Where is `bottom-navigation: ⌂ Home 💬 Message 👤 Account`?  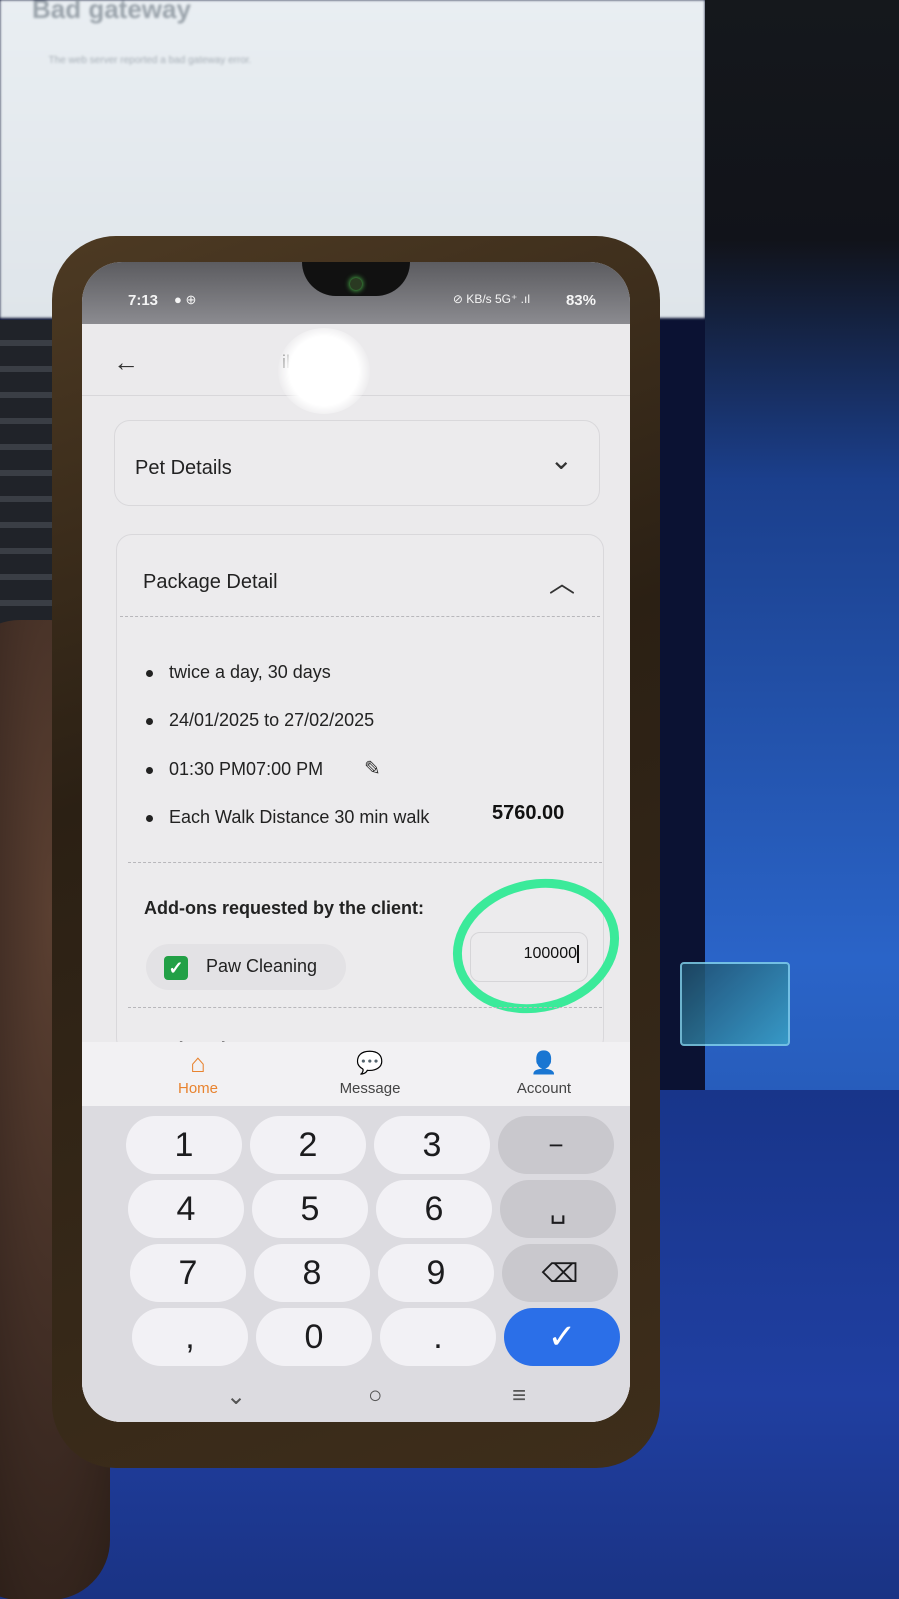 bottom-navigation: ⌂ Home 💬 Message 👤 Account is located at coordinates (356, 1074).